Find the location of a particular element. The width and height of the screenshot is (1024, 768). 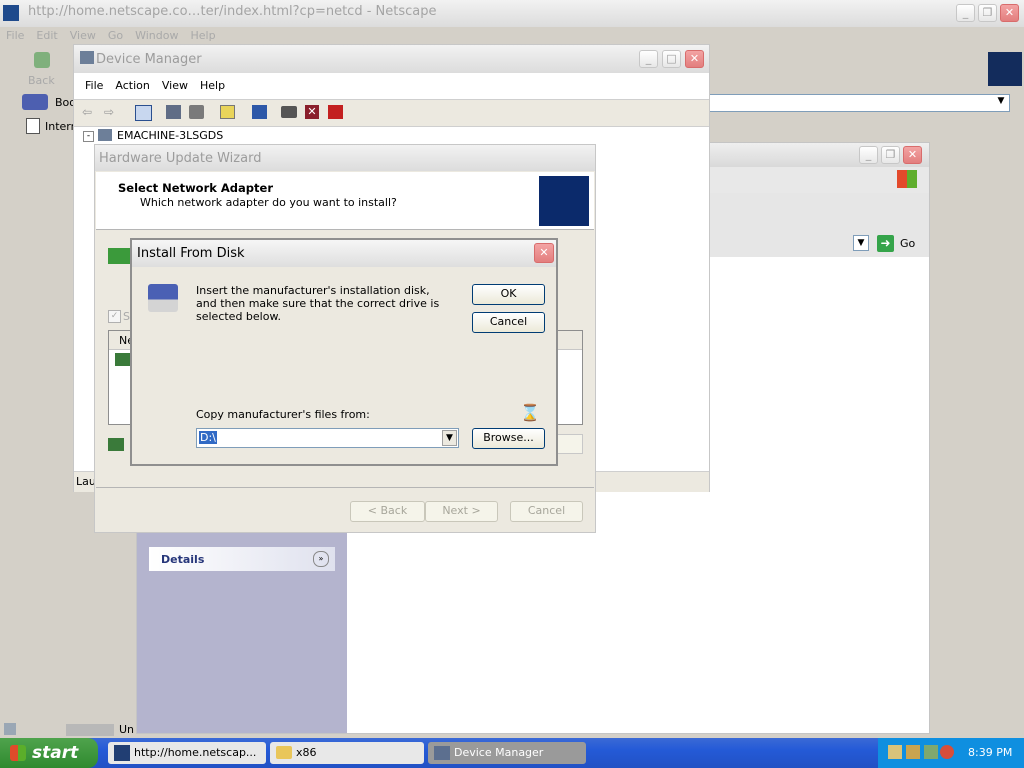

install-from-disk-close-button: ✕ is located at coordinates (544, 253).